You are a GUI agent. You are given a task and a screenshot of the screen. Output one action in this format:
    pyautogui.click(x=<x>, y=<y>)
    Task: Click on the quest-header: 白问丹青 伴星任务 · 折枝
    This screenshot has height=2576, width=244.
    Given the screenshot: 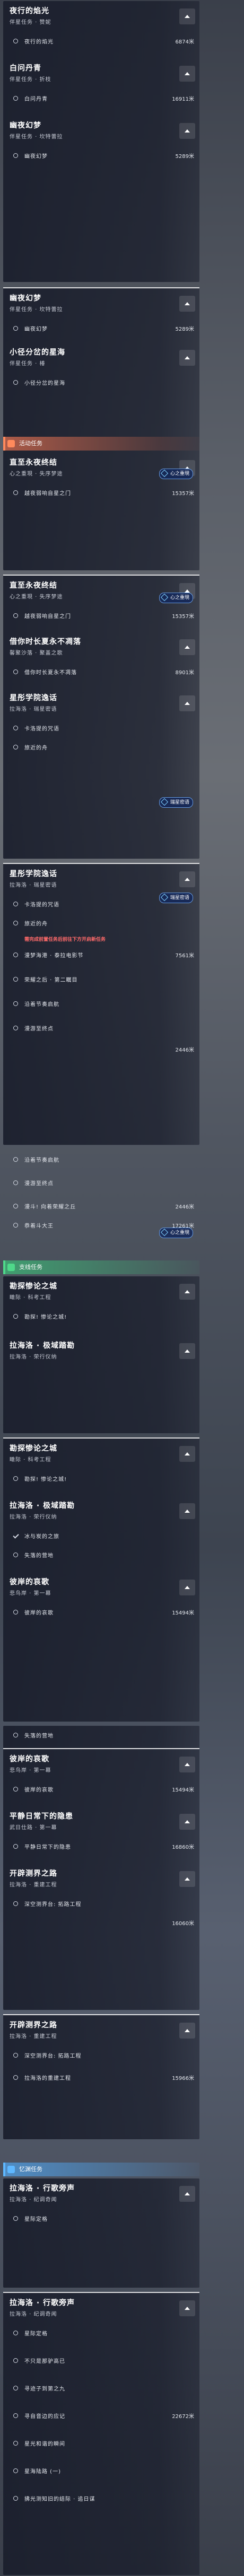 What is the action you would take?
    pyautogui.click(x=101, y=73)
    